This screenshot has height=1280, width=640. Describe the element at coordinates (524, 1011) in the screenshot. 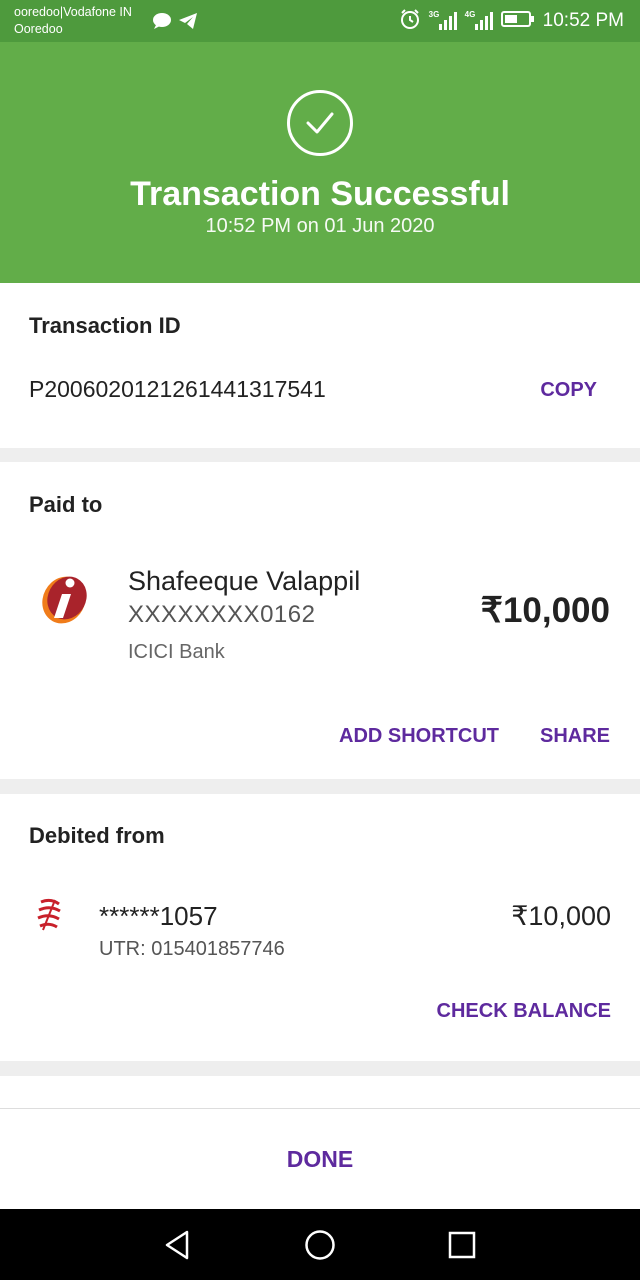

I see `check-balance-button: CHECK BALANCE` at that location.